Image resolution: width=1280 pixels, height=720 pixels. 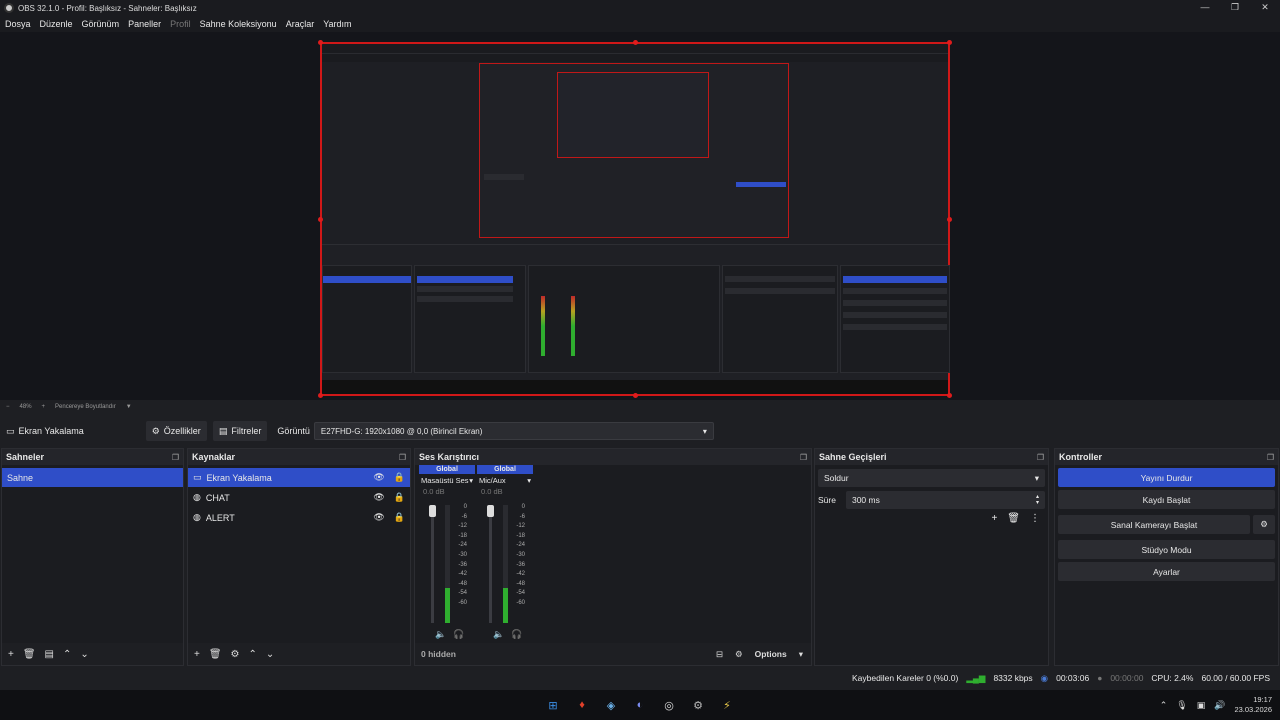 I want to click on discord-icon: ◐, so click(x=640, y=705).